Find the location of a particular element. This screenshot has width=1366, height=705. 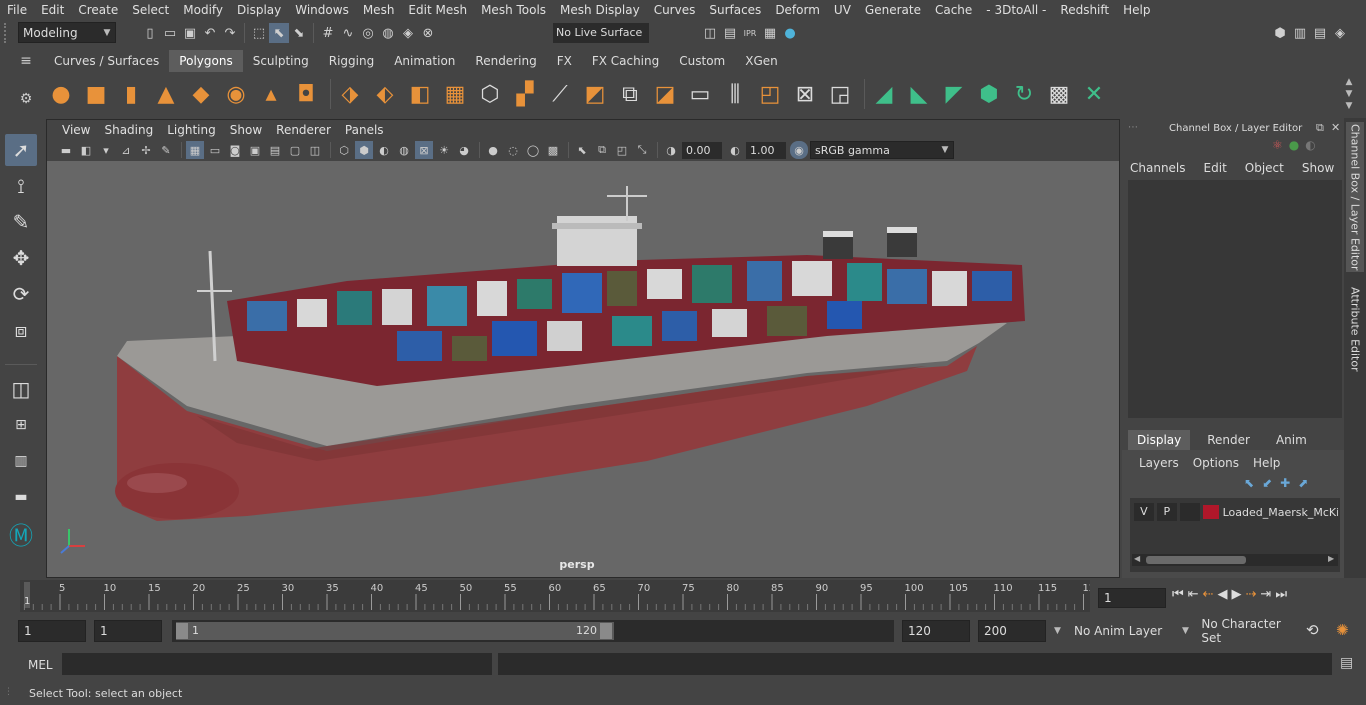

tab-rigging: Rigging is located at coordinates (351, 61).